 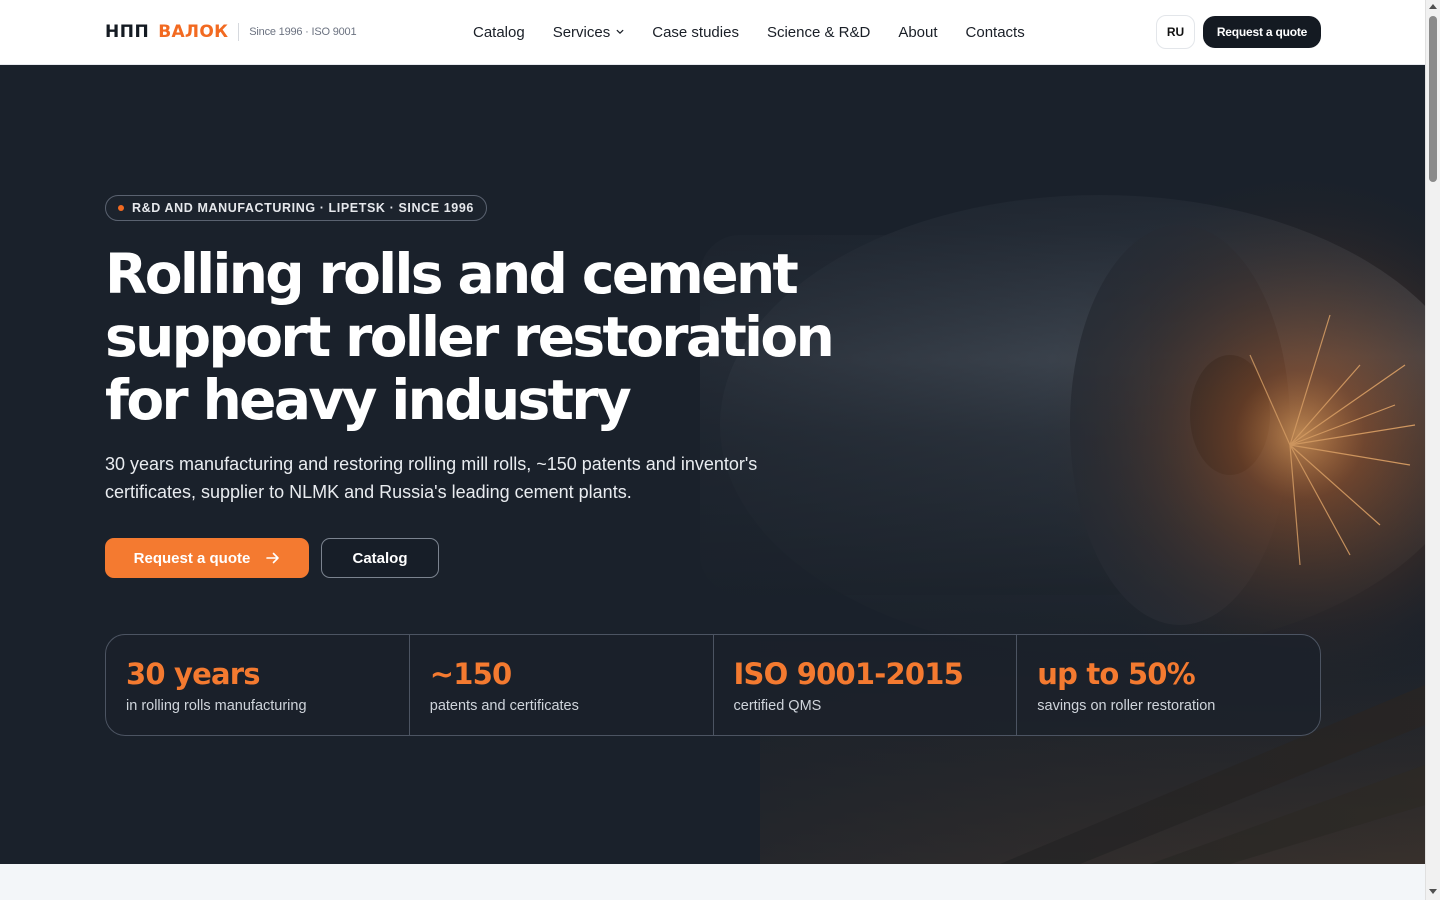 I want to click on nav-item-about: About, so click(x=917, y=32).